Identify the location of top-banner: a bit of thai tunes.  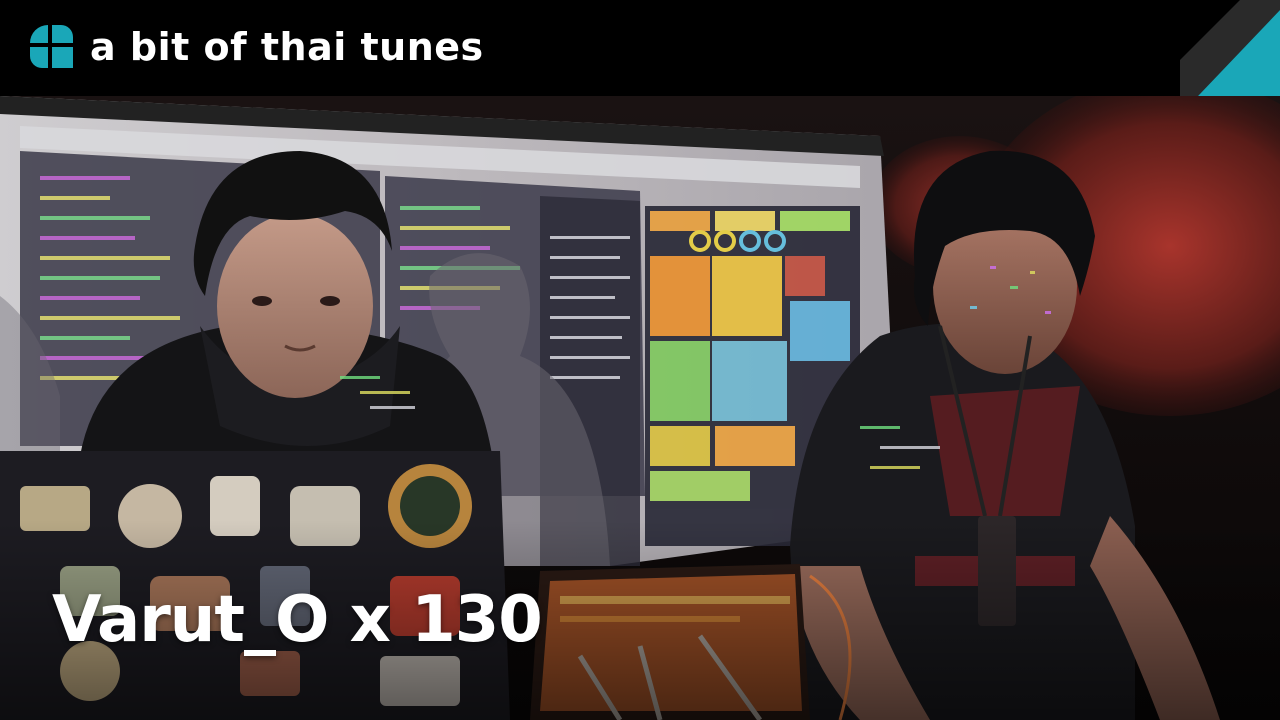
(640, 48).